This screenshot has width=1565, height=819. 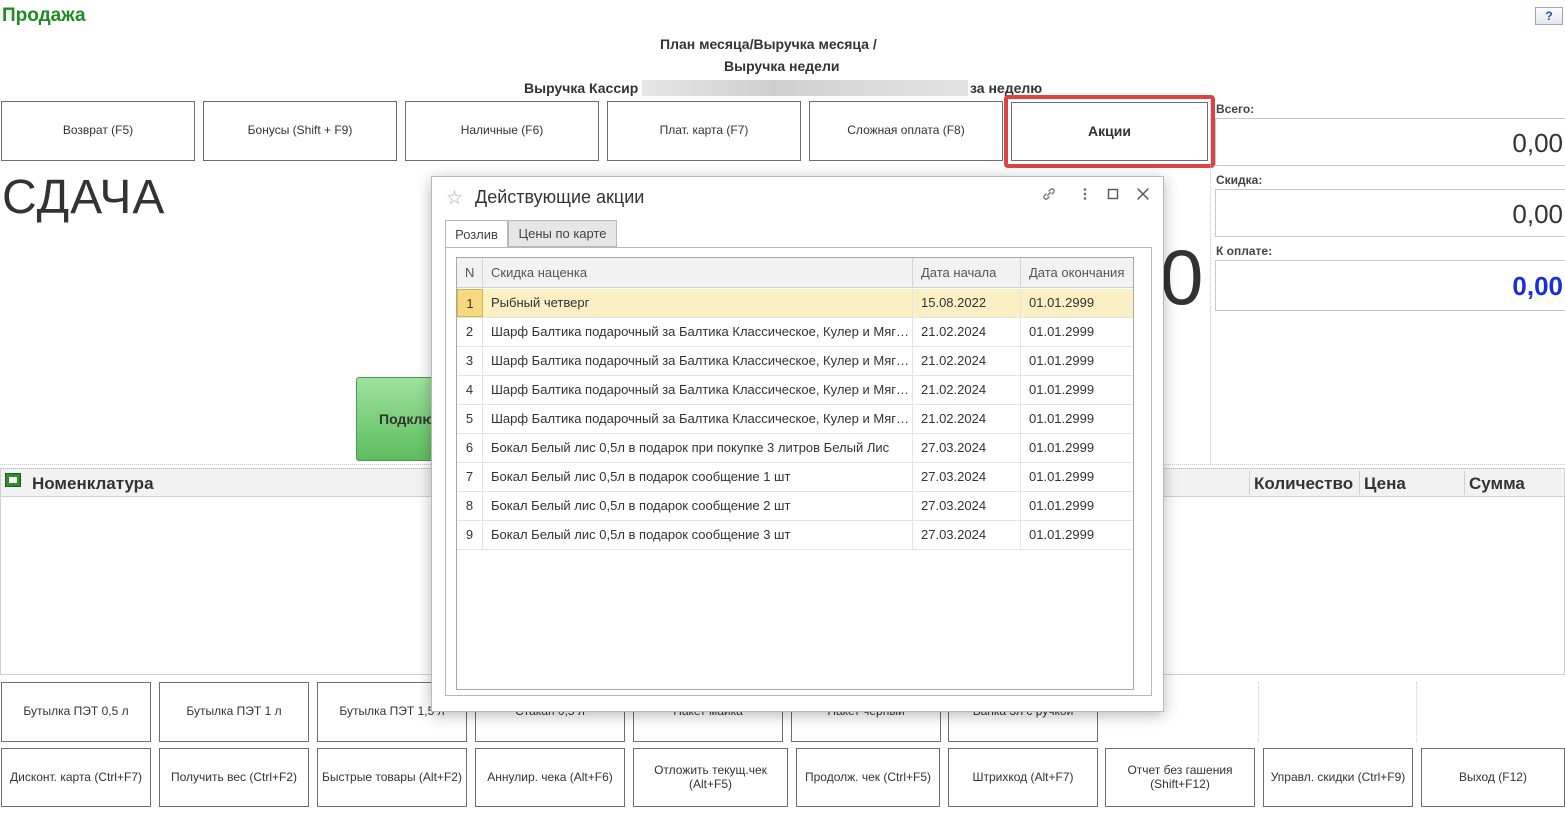 I want to click on change-value: 0, so click(x=1182, y=277).